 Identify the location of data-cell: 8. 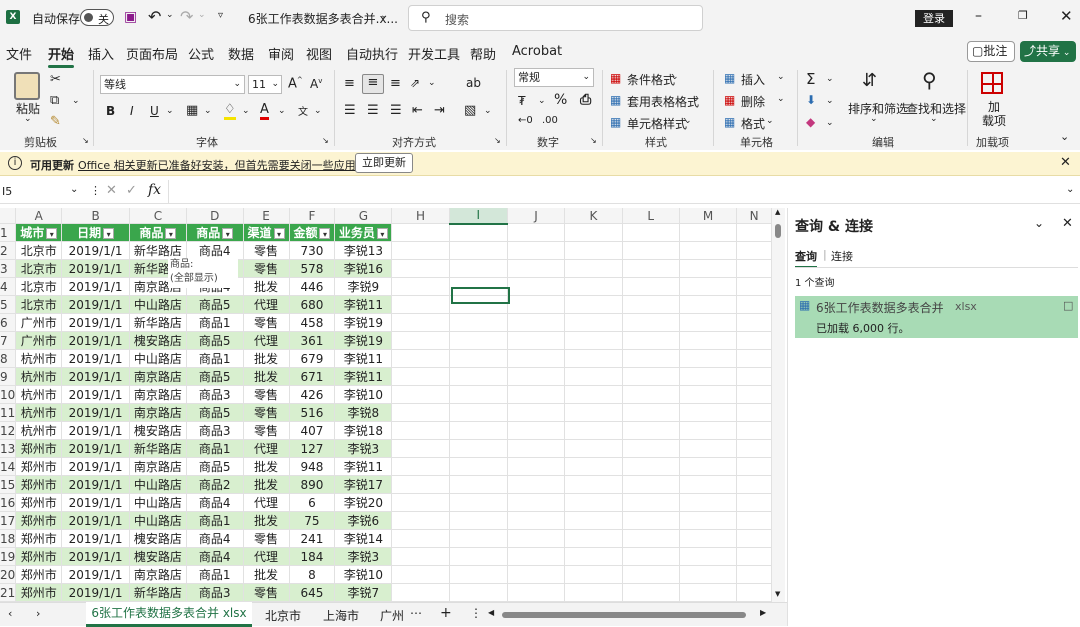
(312, 575).